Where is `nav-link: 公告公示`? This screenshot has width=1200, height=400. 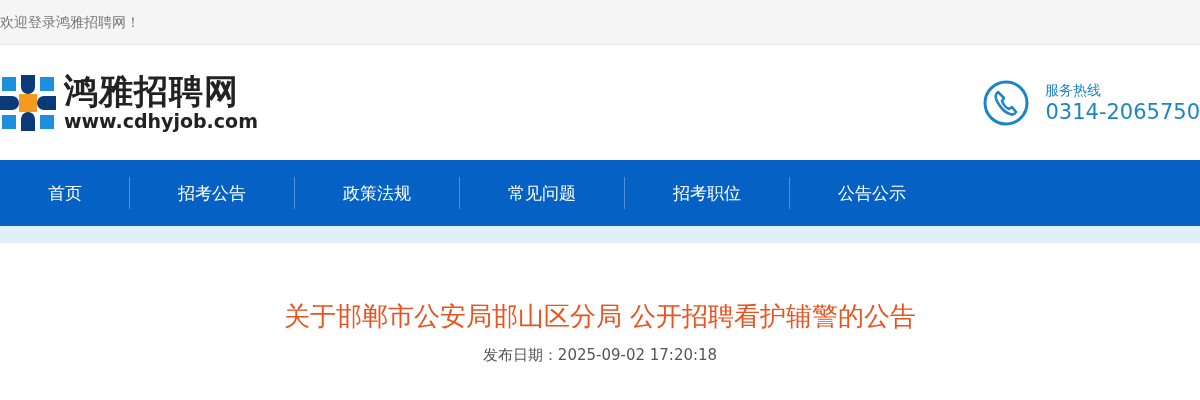
nav-link: 公告公示 is located at coordinates (871, 193).